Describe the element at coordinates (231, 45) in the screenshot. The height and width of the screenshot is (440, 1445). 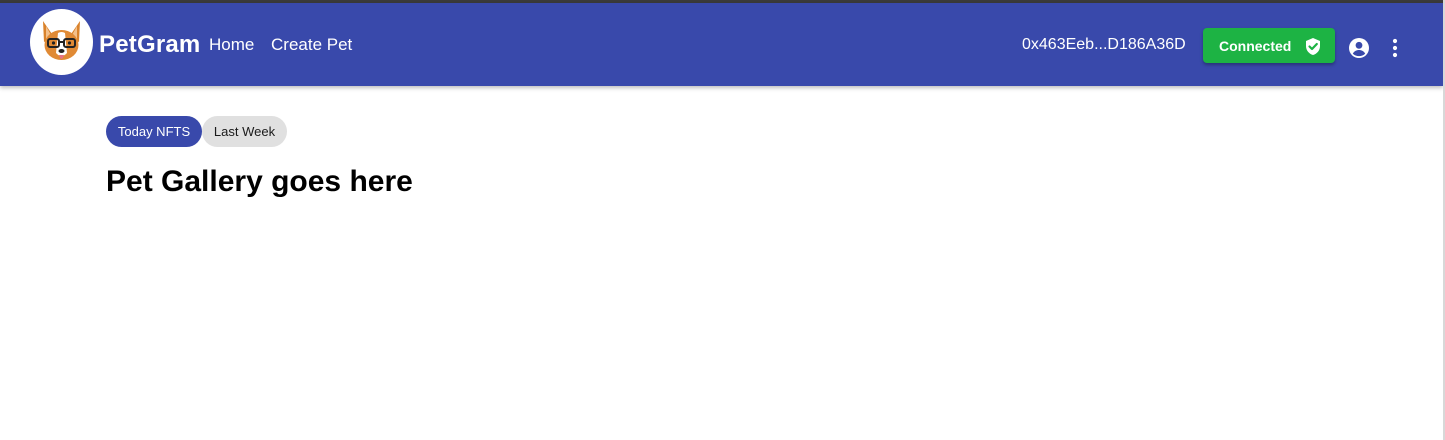
I see `nav-home-link: Home` at that location.